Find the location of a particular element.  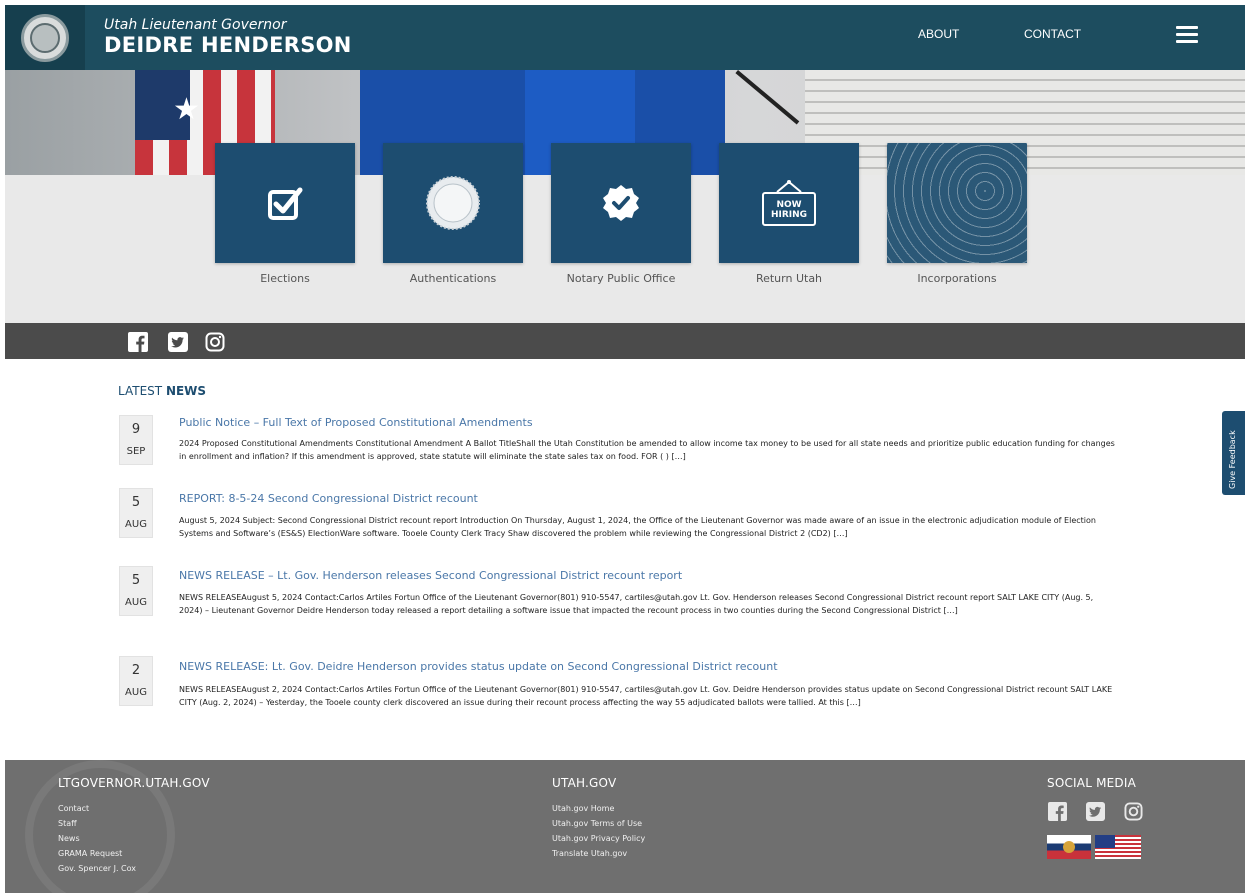

footer-link-contact: Contact is located at coordinates (134, 808).